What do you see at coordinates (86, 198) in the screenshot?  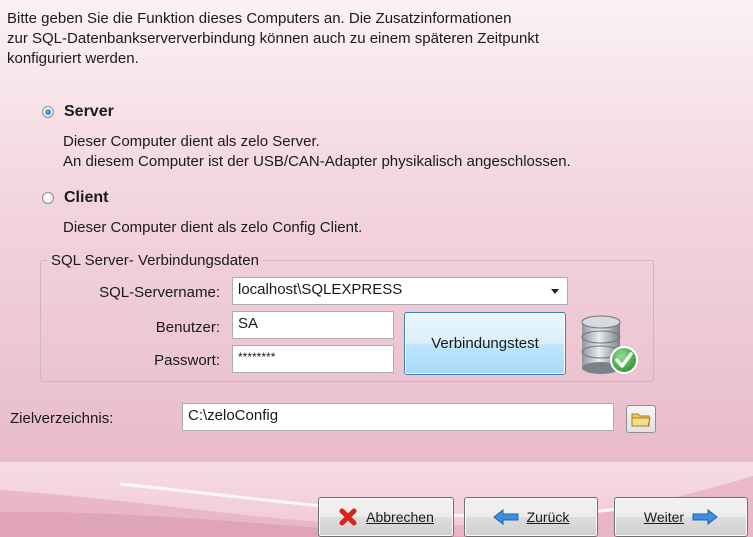 I see `client-radio-label: Client` at bounding box center [86, 198].